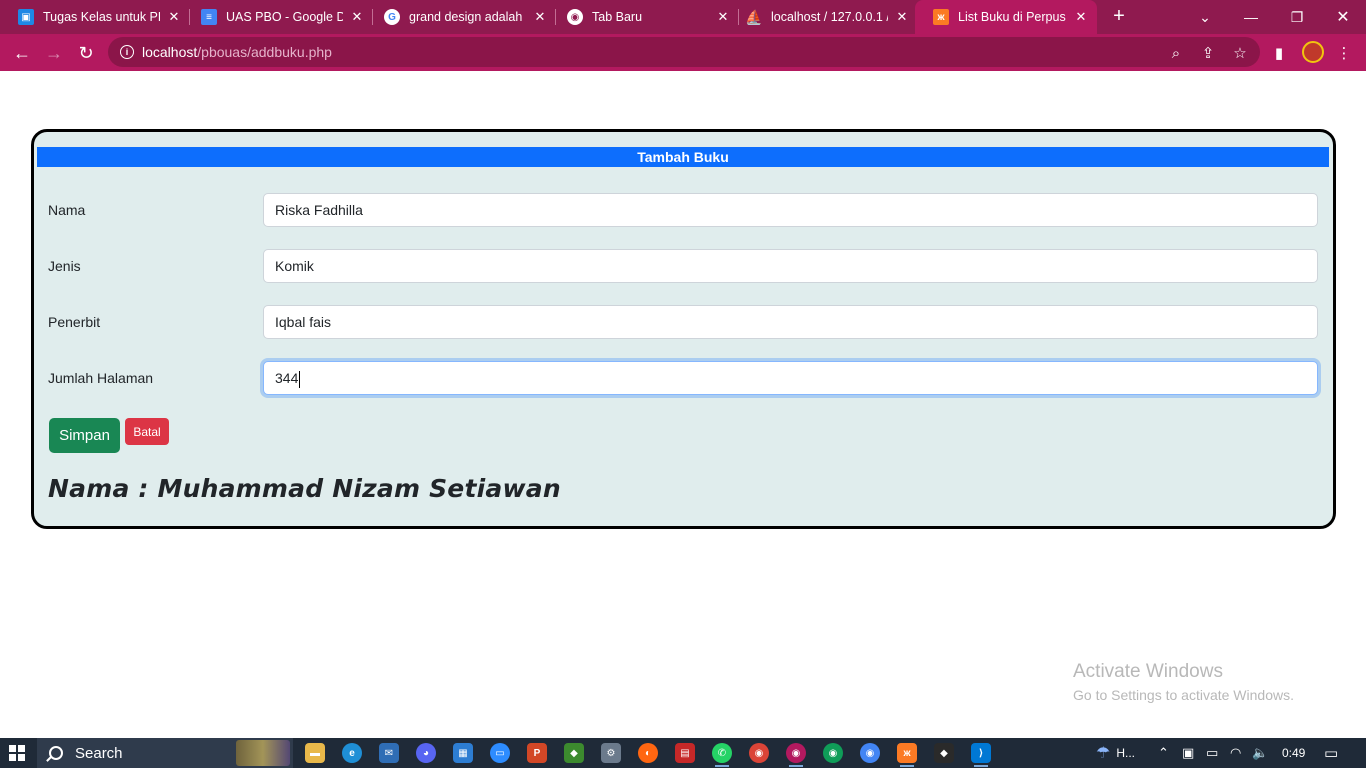 The height and width of the screenshot is (768, 1366). I want to click on reload-icon: ↻, so click(86, 53).